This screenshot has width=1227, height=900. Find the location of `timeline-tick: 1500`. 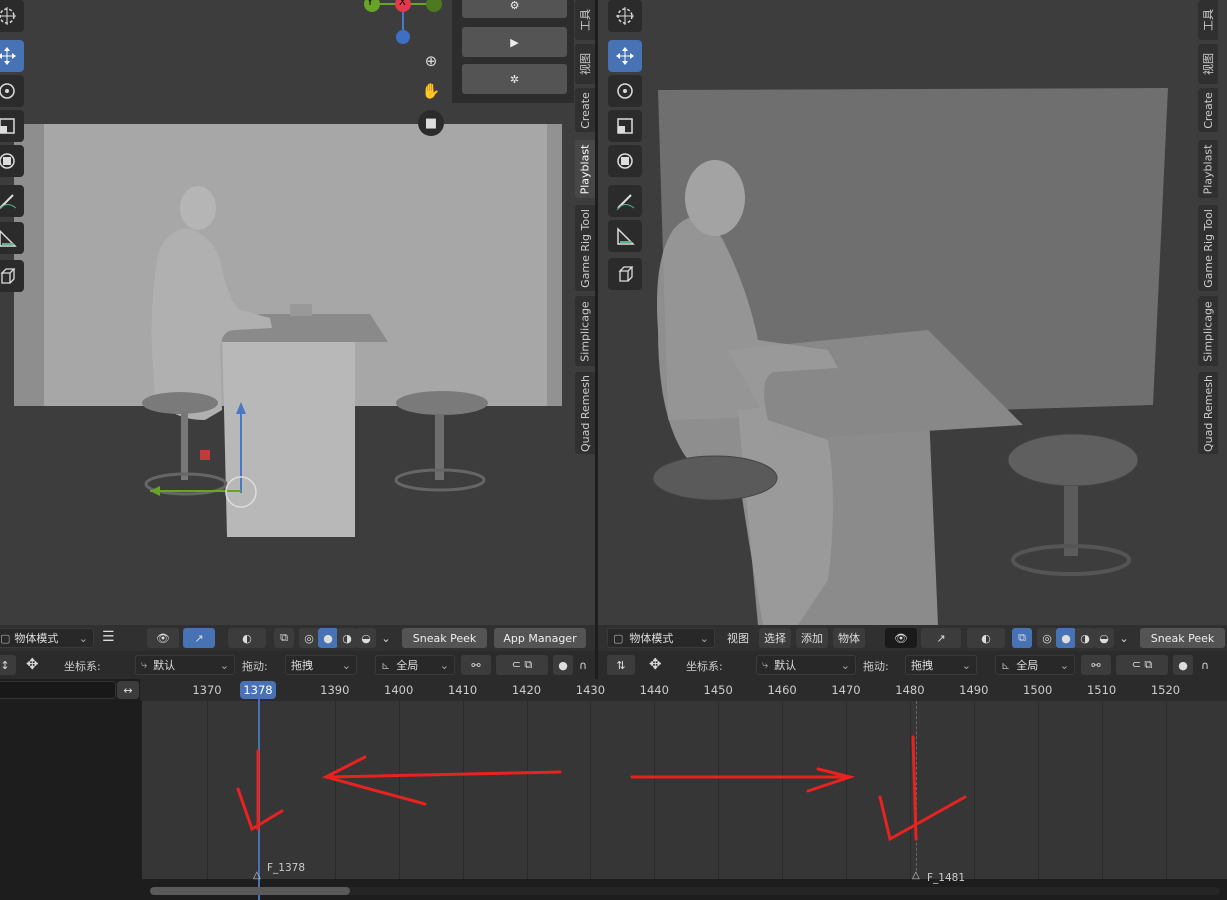

timeline-tick: 1500 is located at coordinates (1038, 690).